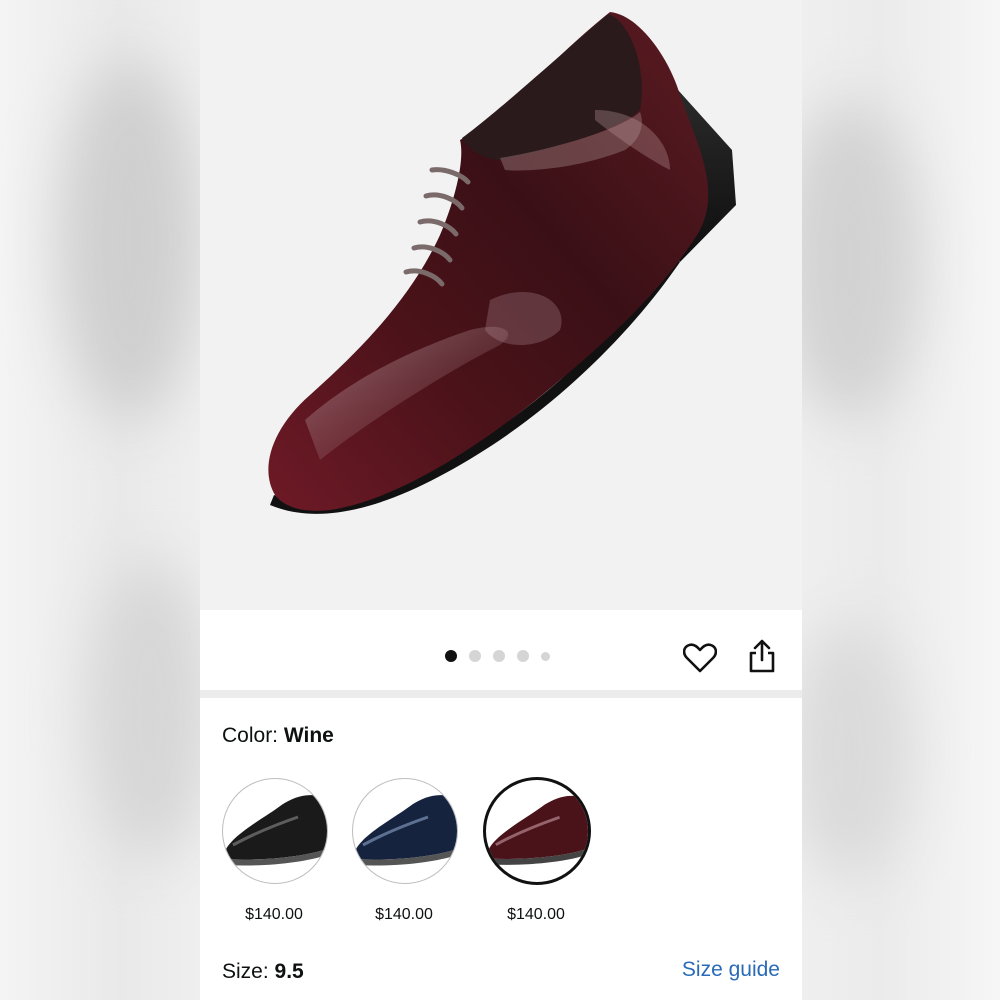 The width and height of the screenshot is (1000, 1000). I want to click on size-label-prefix: Size:, so click(245, 971).